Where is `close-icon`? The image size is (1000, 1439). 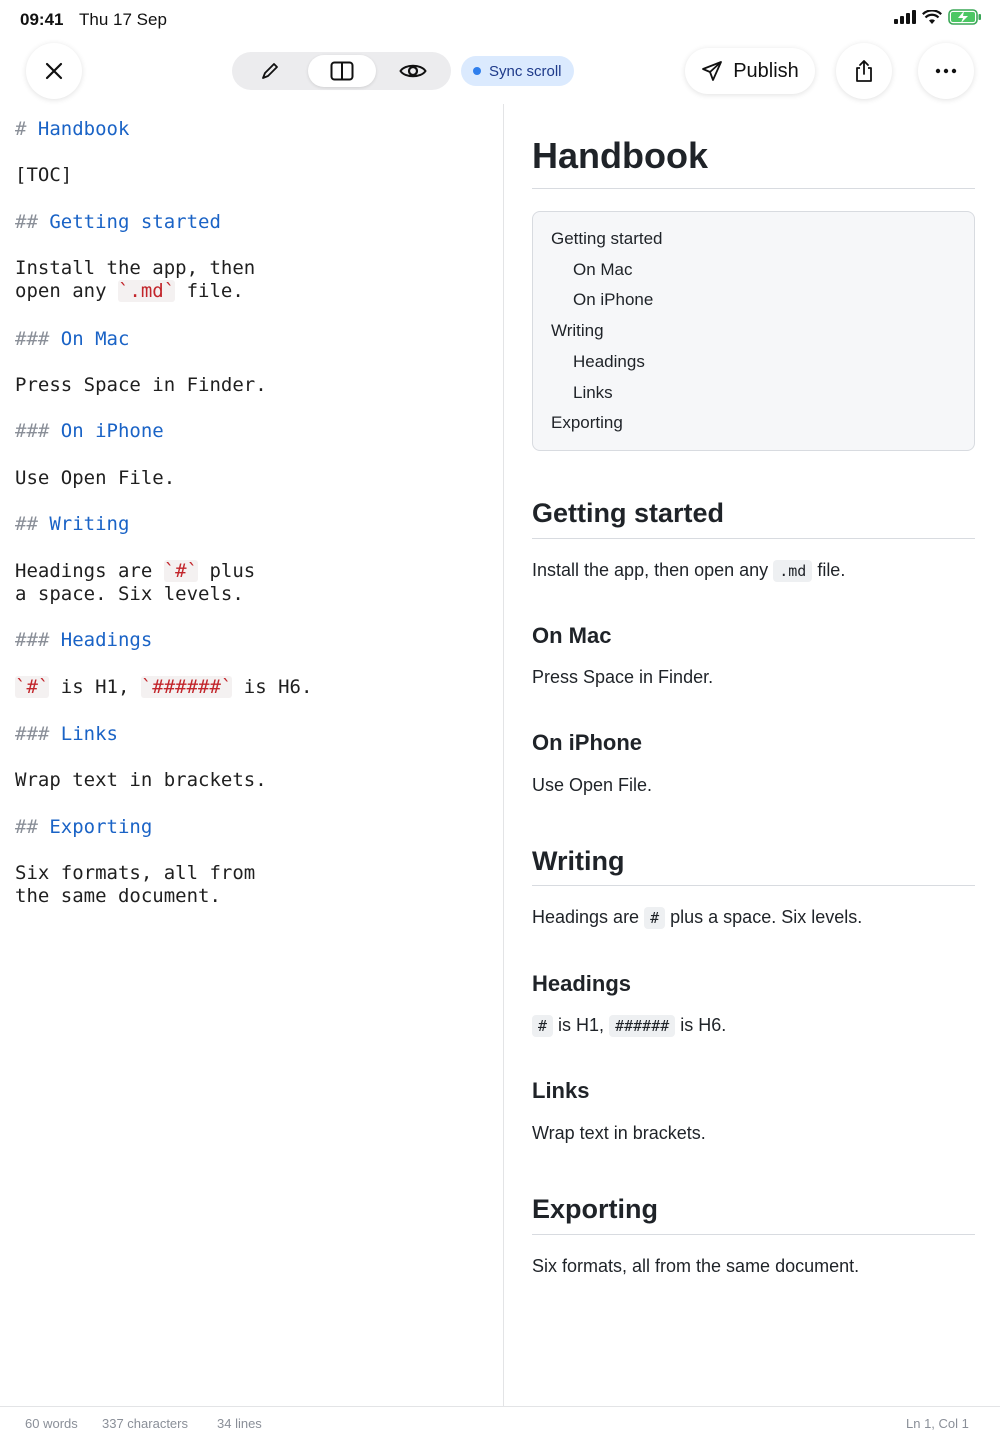 close-icon is located at coordinates (54, 71).